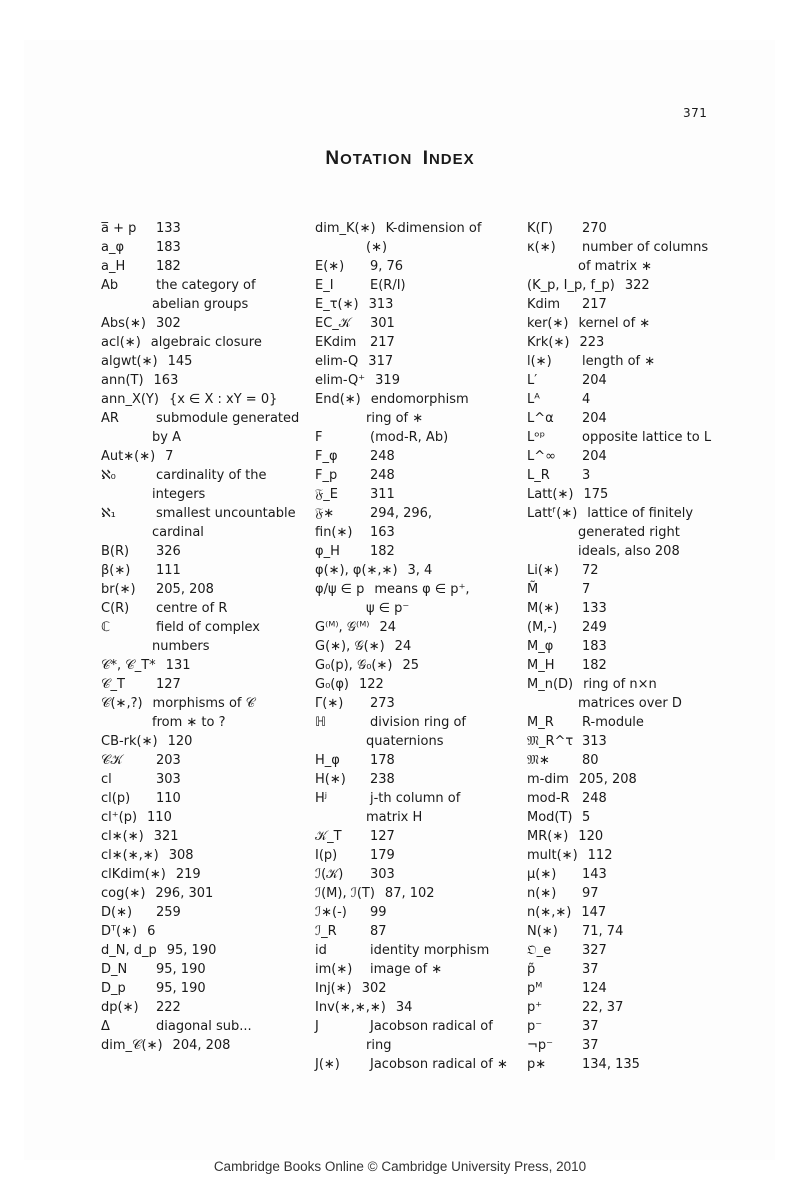  Describe the element at coordinates (206, 285) in the screenshot. I see `entry-reference: the category of` at that location.